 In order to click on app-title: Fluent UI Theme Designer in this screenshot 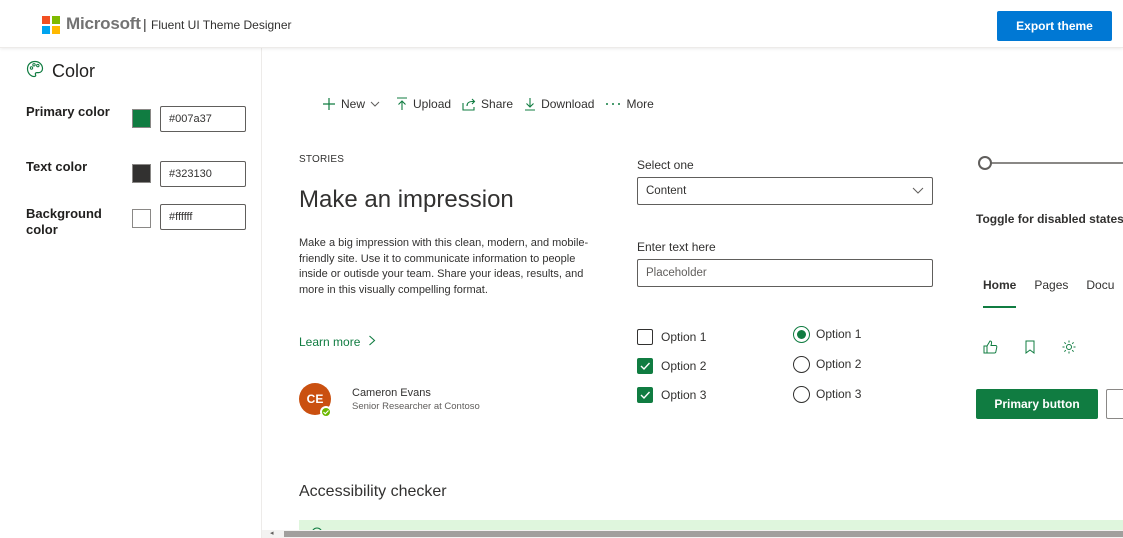, I will do `click(221, 25)`.